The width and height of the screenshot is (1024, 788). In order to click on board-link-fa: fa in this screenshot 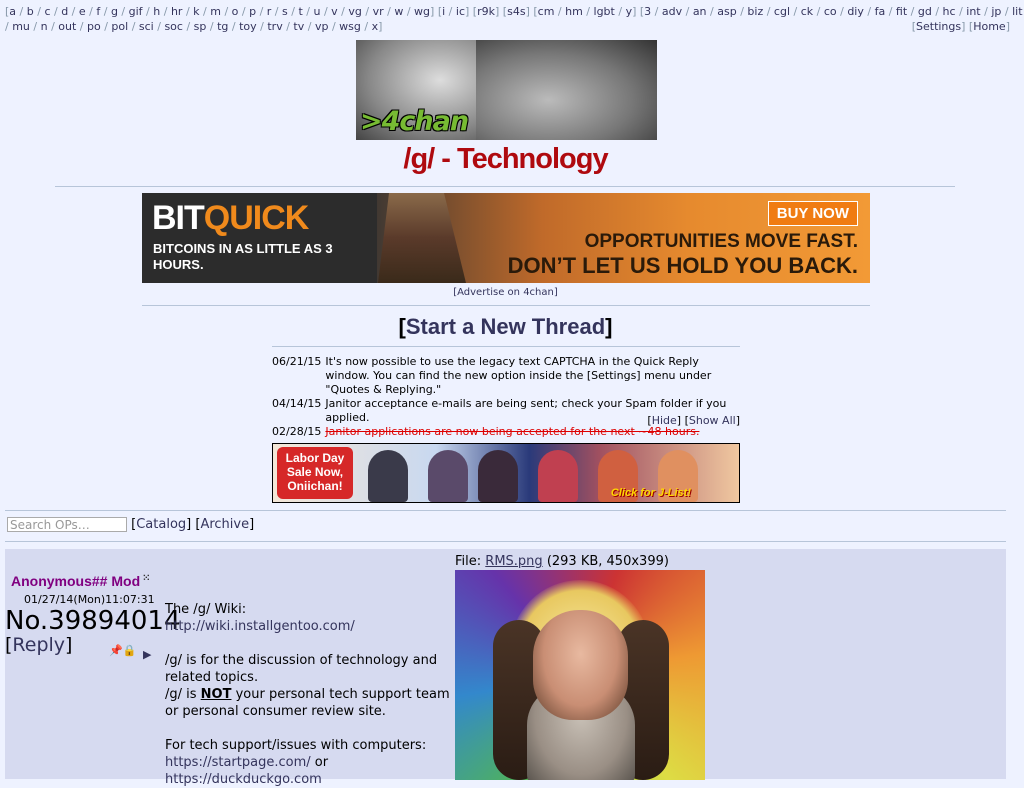, I will do `click(880, 11)`.